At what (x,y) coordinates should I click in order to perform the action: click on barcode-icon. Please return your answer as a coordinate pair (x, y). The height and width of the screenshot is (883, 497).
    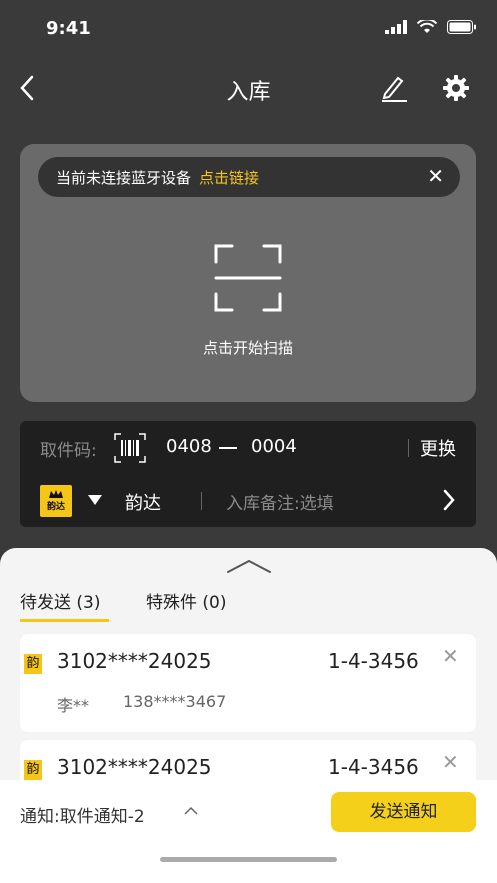
    Looking at the image, I should click on (130, 448).